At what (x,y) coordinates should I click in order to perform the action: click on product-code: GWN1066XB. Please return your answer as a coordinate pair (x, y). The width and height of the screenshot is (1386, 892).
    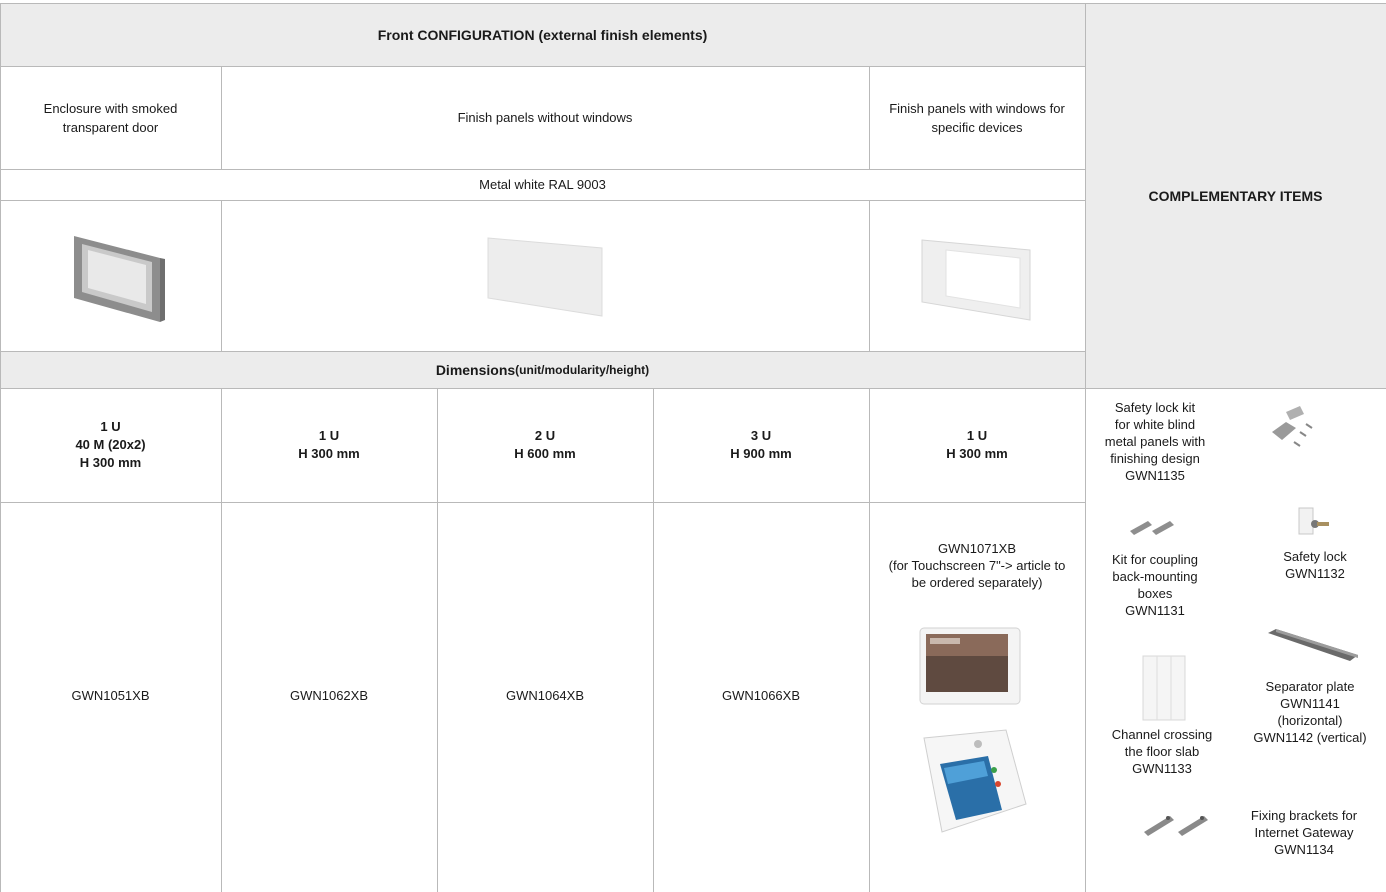
    Looking at the image, I should click on (761, 695).